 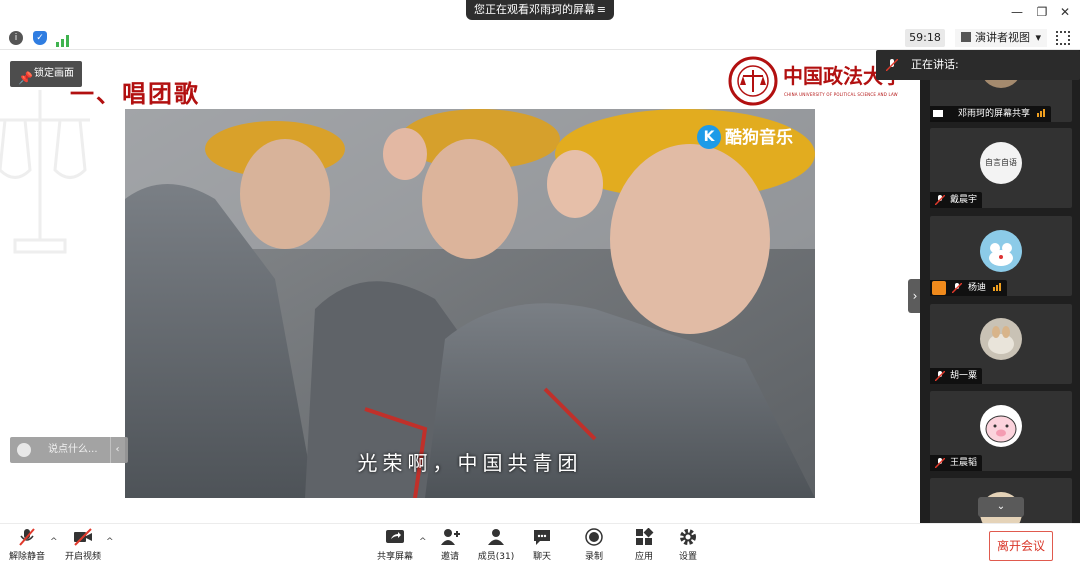 I want to click on share-screen-icon, so click(x=395, y=536).